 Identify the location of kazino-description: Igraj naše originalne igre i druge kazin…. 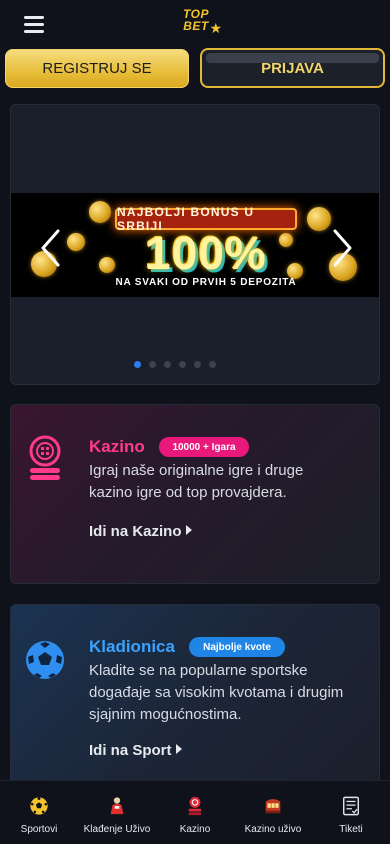
(196, 481).